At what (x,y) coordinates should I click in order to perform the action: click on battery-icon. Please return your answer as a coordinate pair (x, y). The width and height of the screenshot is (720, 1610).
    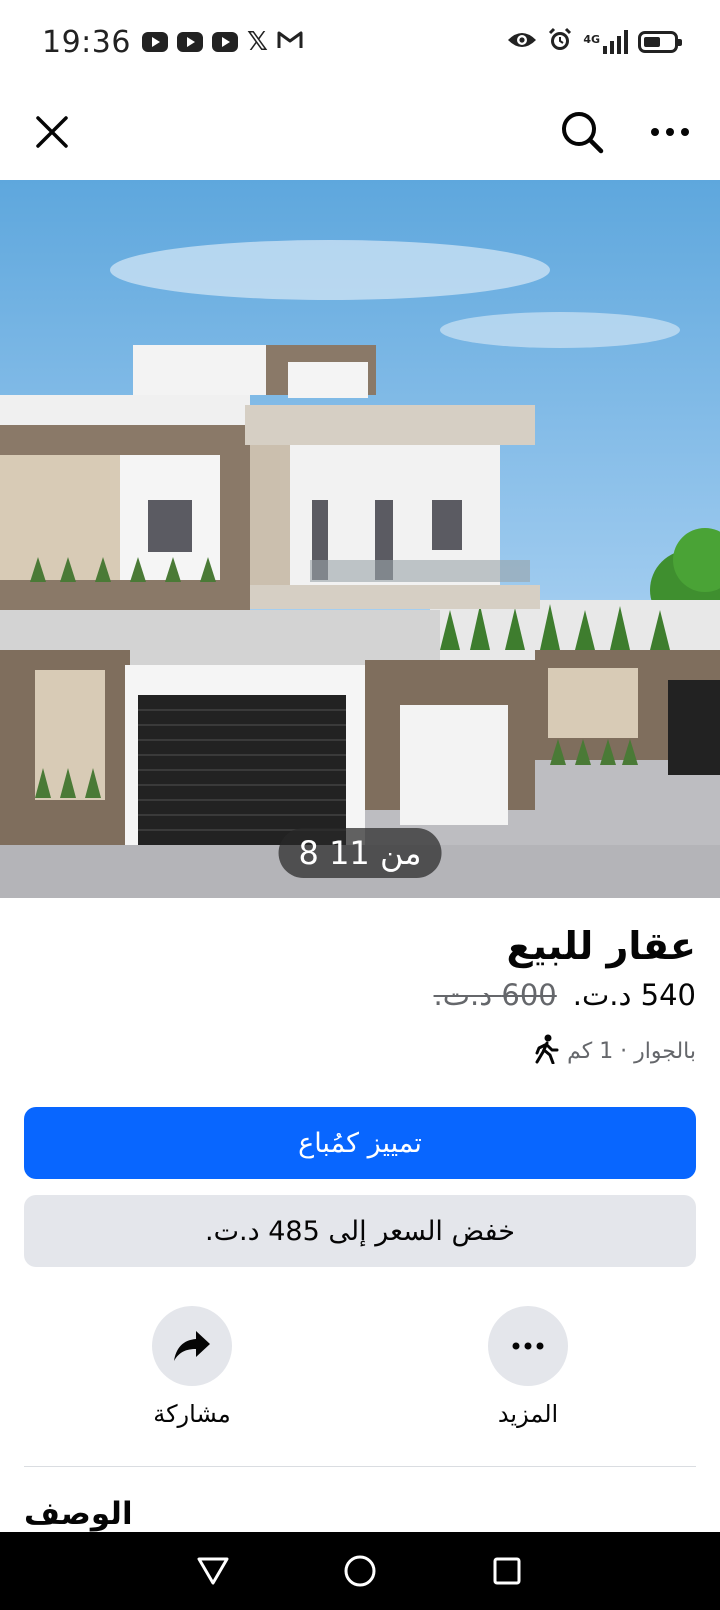
    Looking at the image, I should click on (660, 42).